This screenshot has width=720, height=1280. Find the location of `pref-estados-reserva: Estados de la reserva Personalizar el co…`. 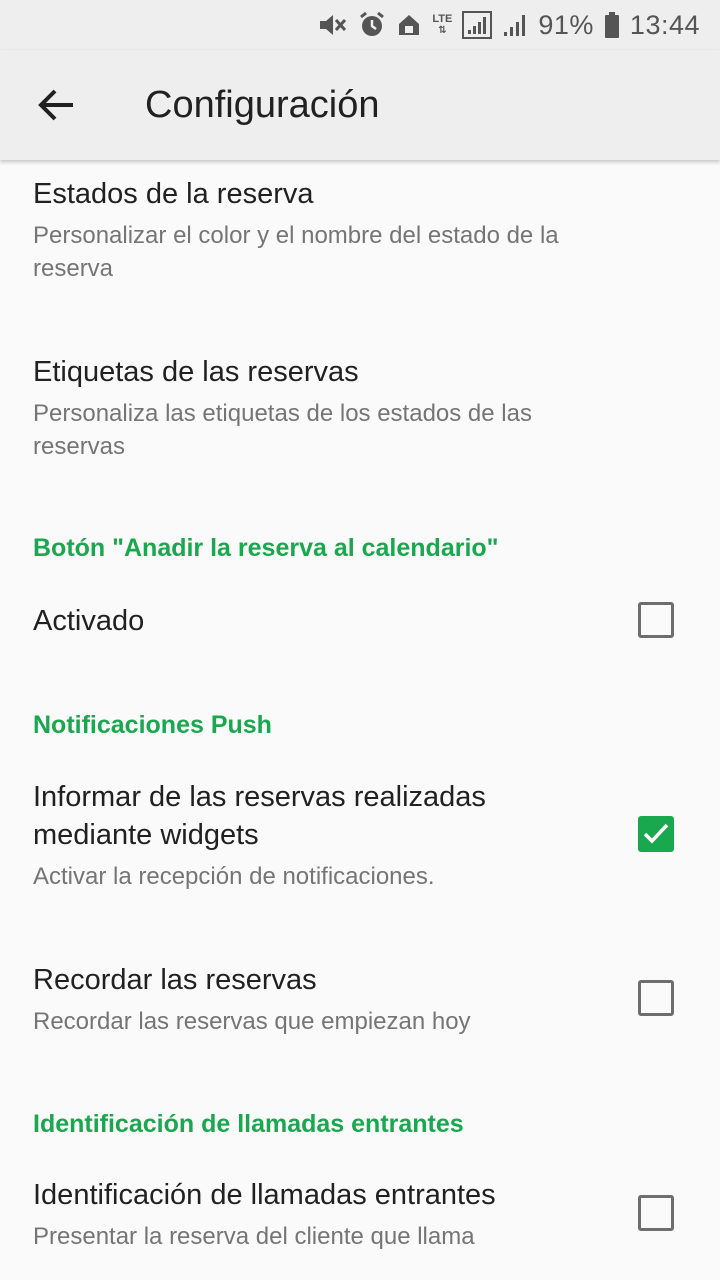

pref-estados-reserva: Estados de la reserva Personalizar el co… is located at coordinates (360, 250).